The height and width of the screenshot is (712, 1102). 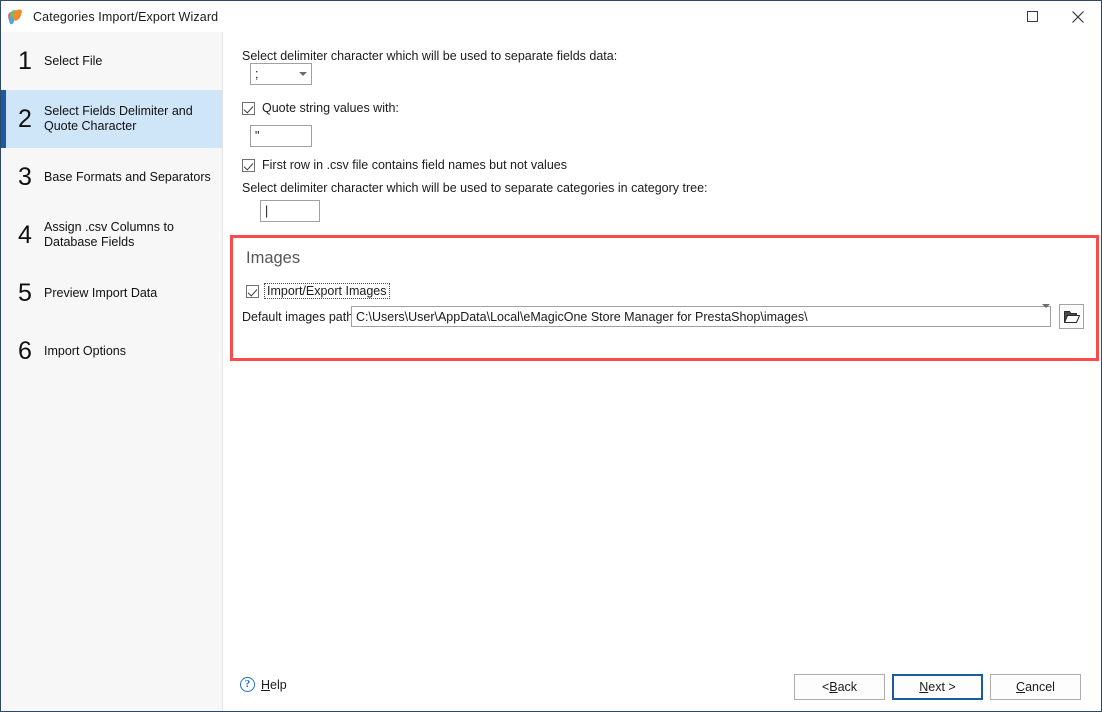 What do you see at coordinates (551, 16) in the screenshot?
I see `title-bar: Categories Import/Export Wizard` at bounding box center [551, 16].